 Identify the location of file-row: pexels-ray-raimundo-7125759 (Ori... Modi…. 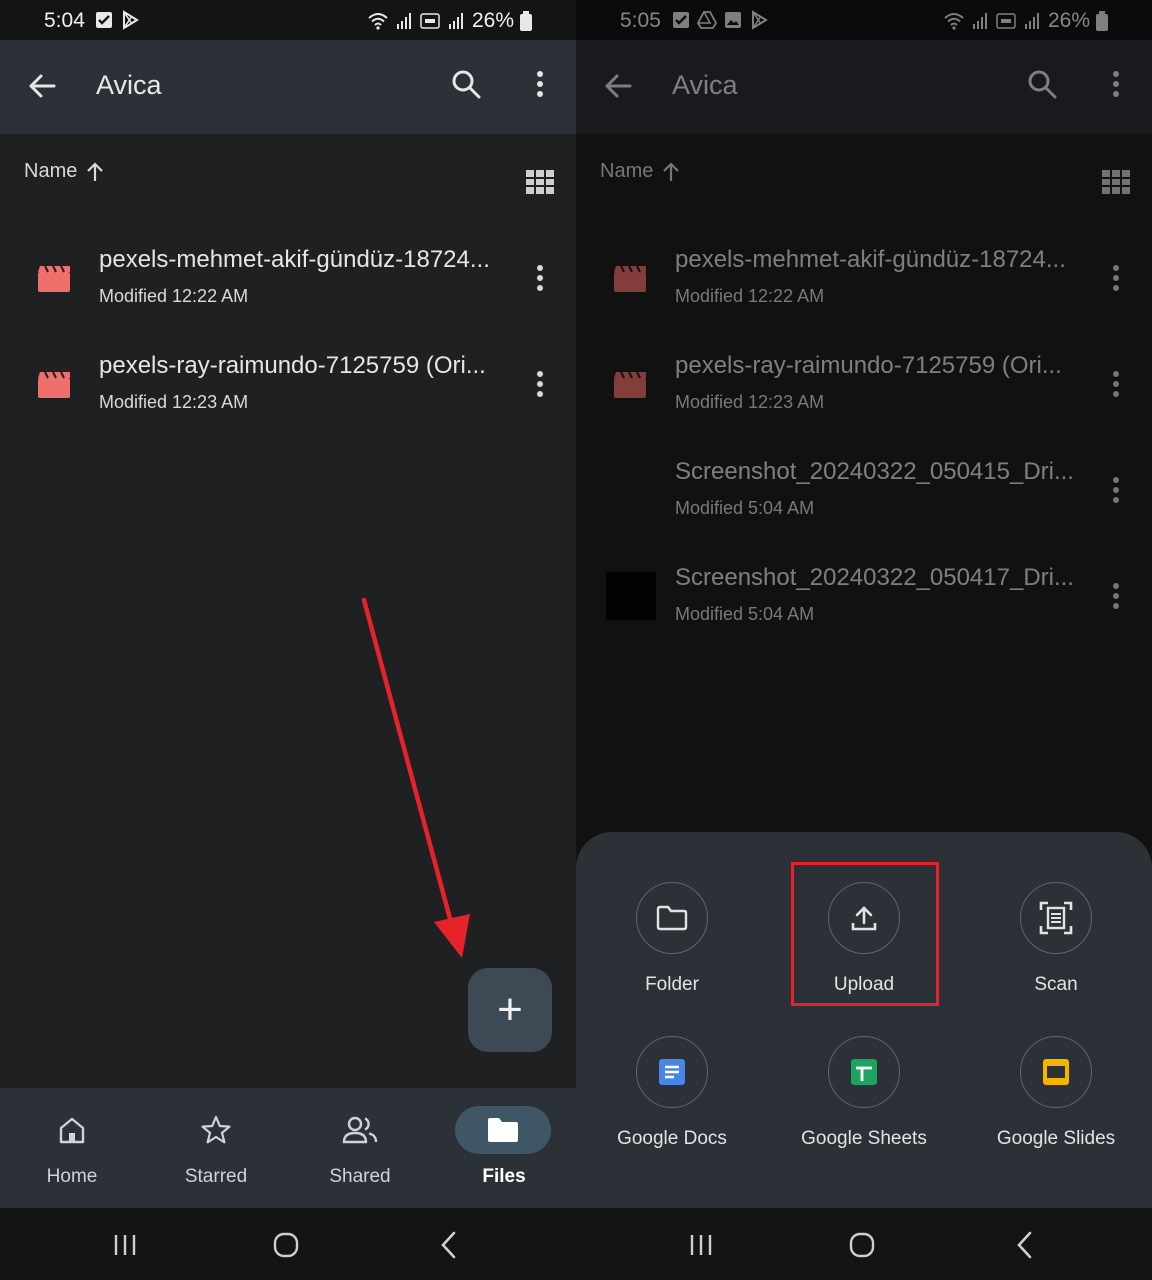
(288, 388).